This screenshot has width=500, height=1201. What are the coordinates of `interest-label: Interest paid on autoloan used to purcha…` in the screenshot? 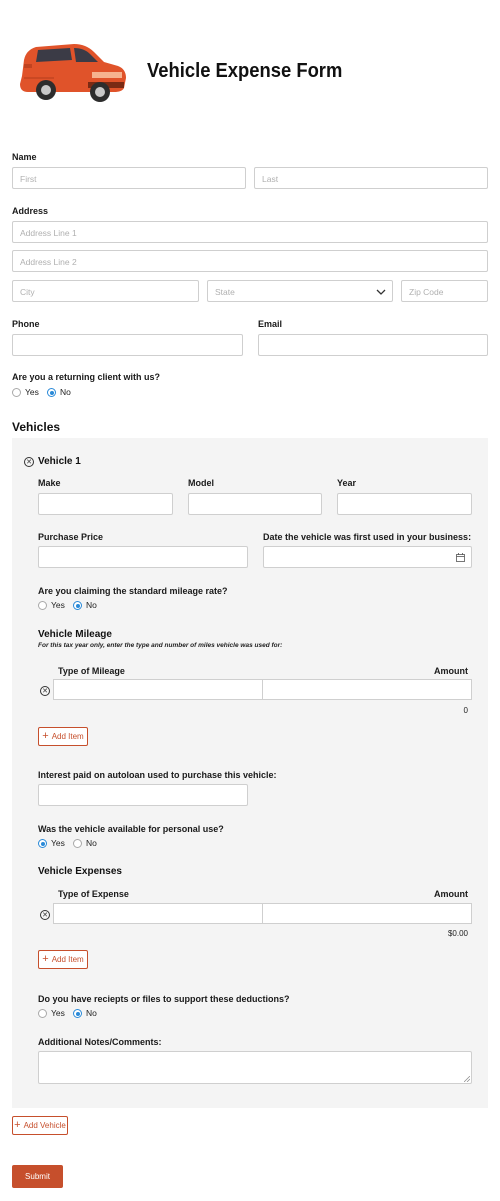 It's located at (157, 775).